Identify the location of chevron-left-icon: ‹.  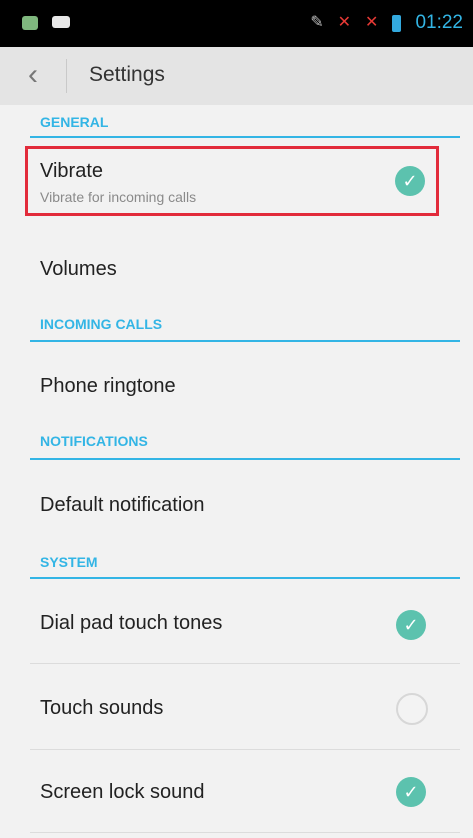
(33, 75).